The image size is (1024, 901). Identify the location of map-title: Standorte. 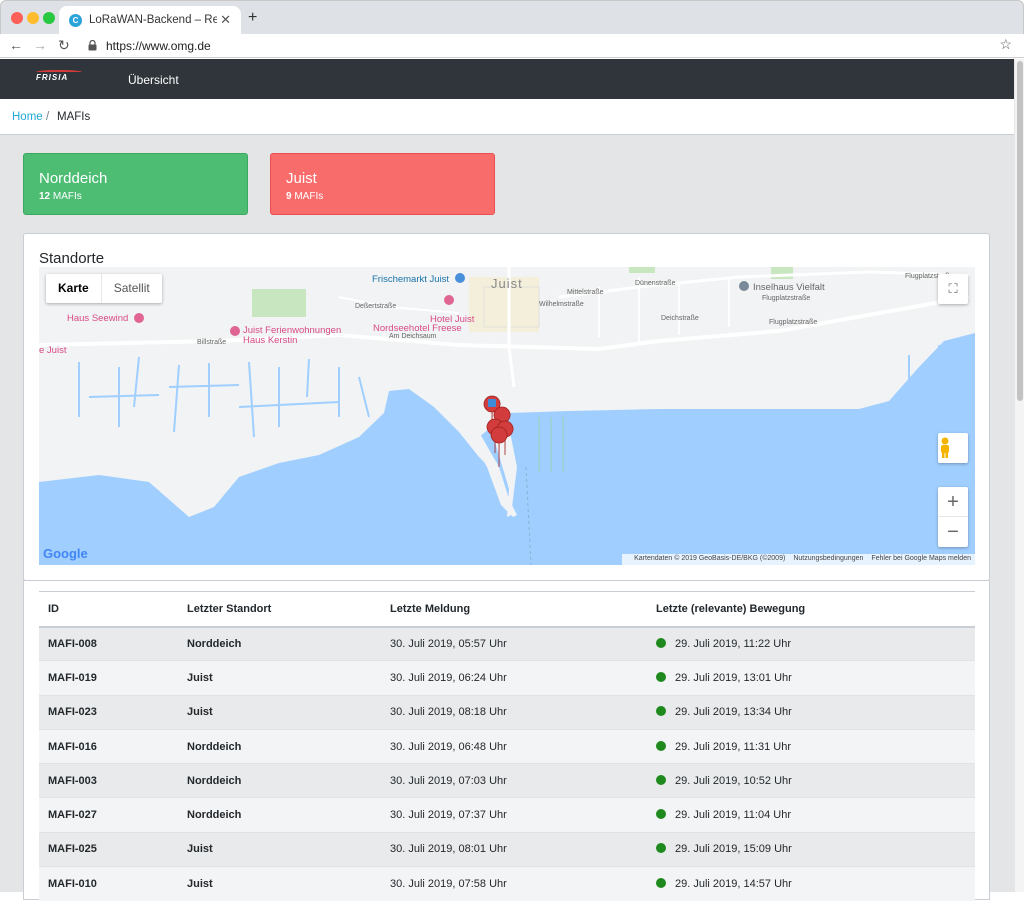
(72, 258).